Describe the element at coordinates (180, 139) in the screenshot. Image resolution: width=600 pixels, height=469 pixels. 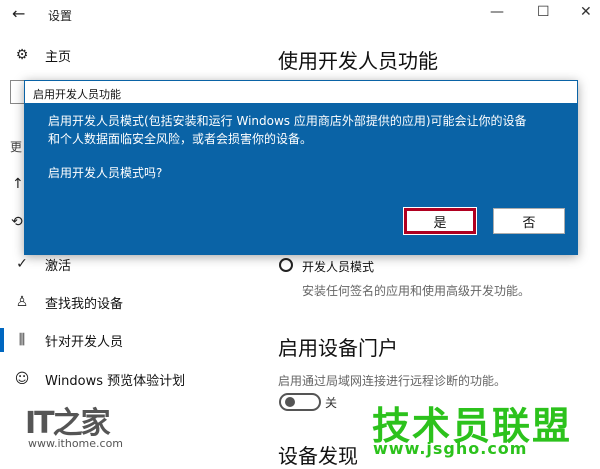
I see `dialog-message-line2: 和个人数据面临安全风险，或者会损害你的设备。` at that location.